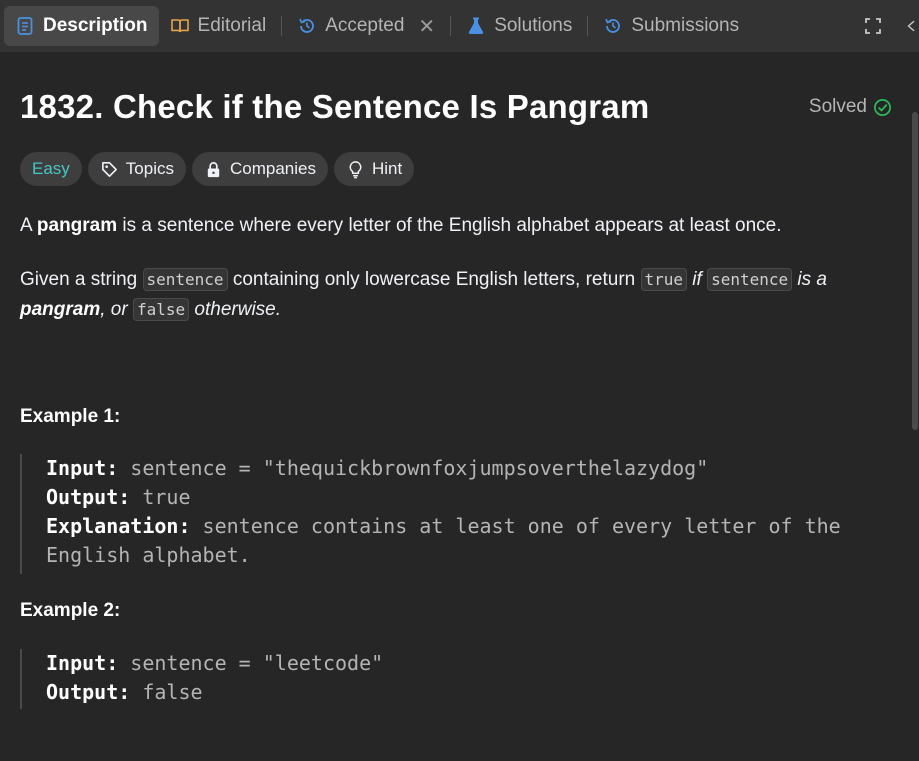 The width and height of the screenshot is (919, 761). I want to click on tab-accepted: Accepted ✕, so click(366, 26).